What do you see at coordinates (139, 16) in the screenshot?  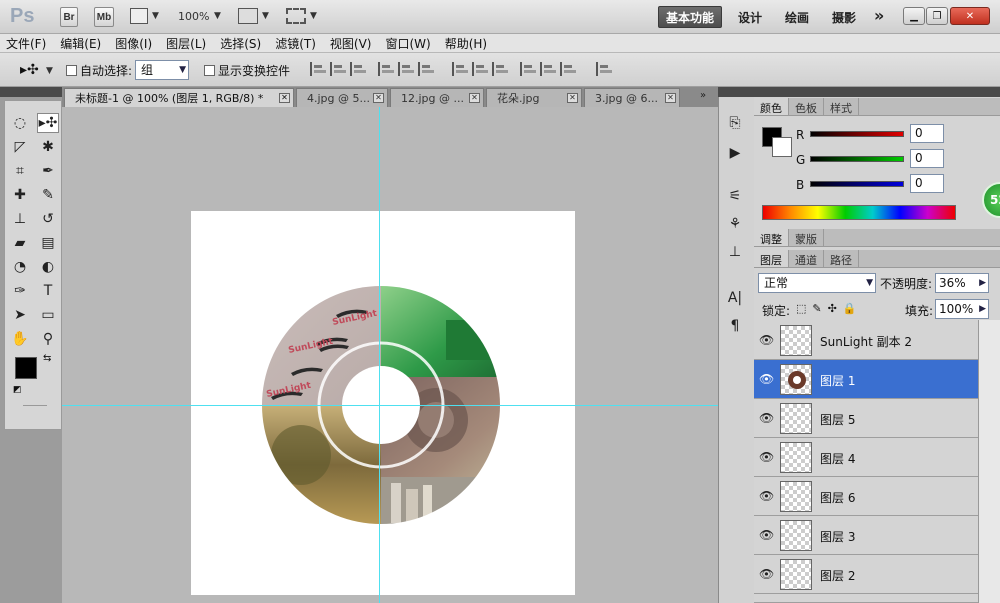 I see `view-extras-icon` at bounding box center [139, 16].